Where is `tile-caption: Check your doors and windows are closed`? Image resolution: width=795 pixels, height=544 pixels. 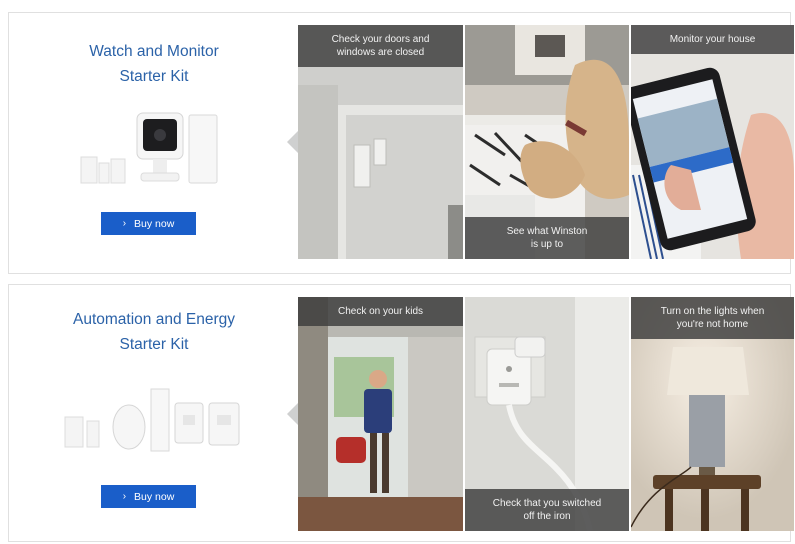
tile-caption: Check your doors and windows are closed is located at coordinates (380, 46).